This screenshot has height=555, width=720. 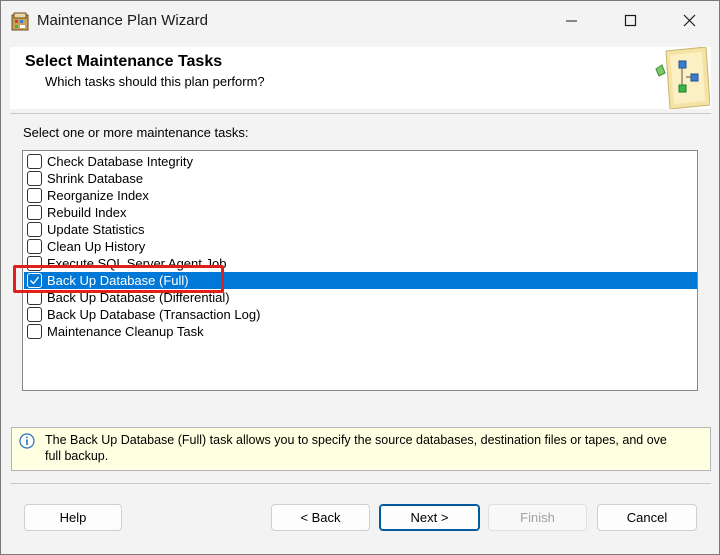 What do you see at coordinates (360, 246) in the screenshot?
I see `task-item-clean-up-history: Clean Up History` at bounding box center [360, 246].